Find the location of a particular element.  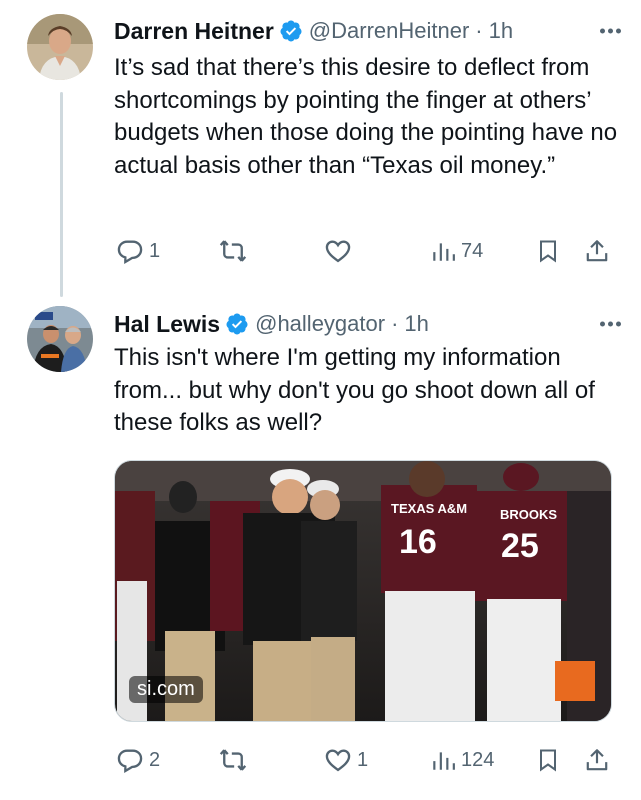

reply-button: 1 is located at coordinates (138, 251).